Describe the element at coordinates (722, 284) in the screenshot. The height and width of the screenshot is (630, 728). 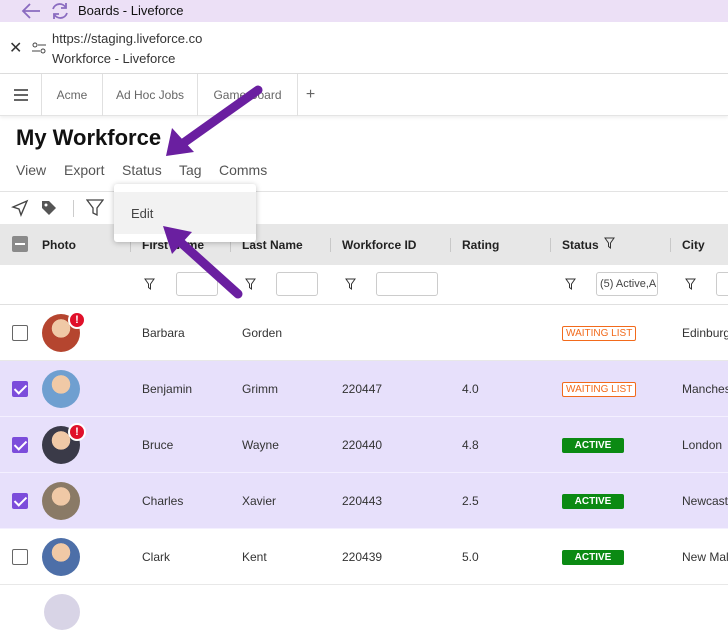
I see `city-filter-input` at that location.